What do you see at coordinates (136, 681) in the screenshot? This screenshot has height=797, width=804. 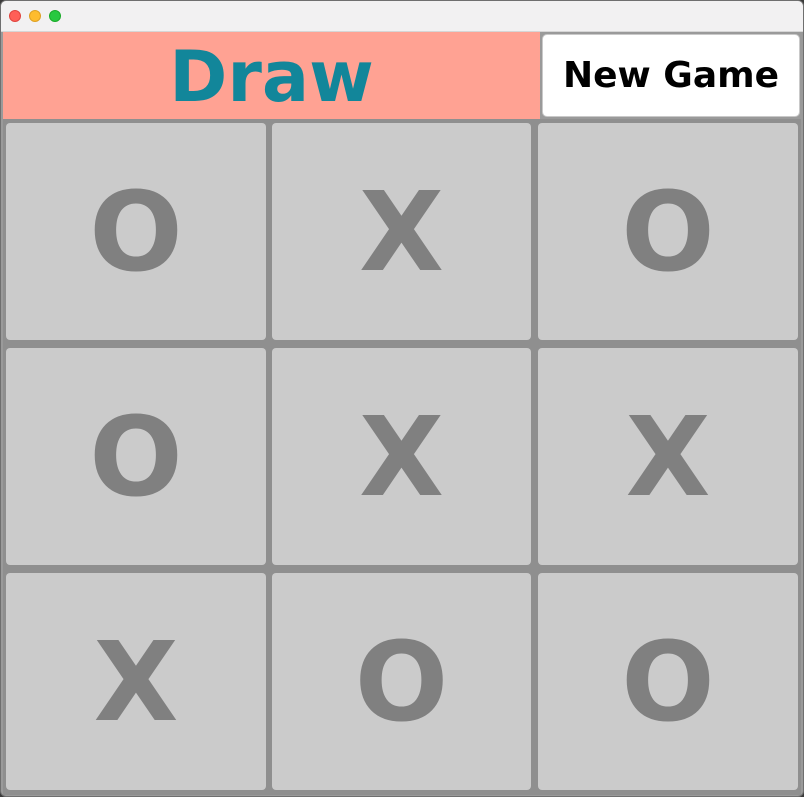 I see `board-cell-7: X` at bounding box center [136, 681].